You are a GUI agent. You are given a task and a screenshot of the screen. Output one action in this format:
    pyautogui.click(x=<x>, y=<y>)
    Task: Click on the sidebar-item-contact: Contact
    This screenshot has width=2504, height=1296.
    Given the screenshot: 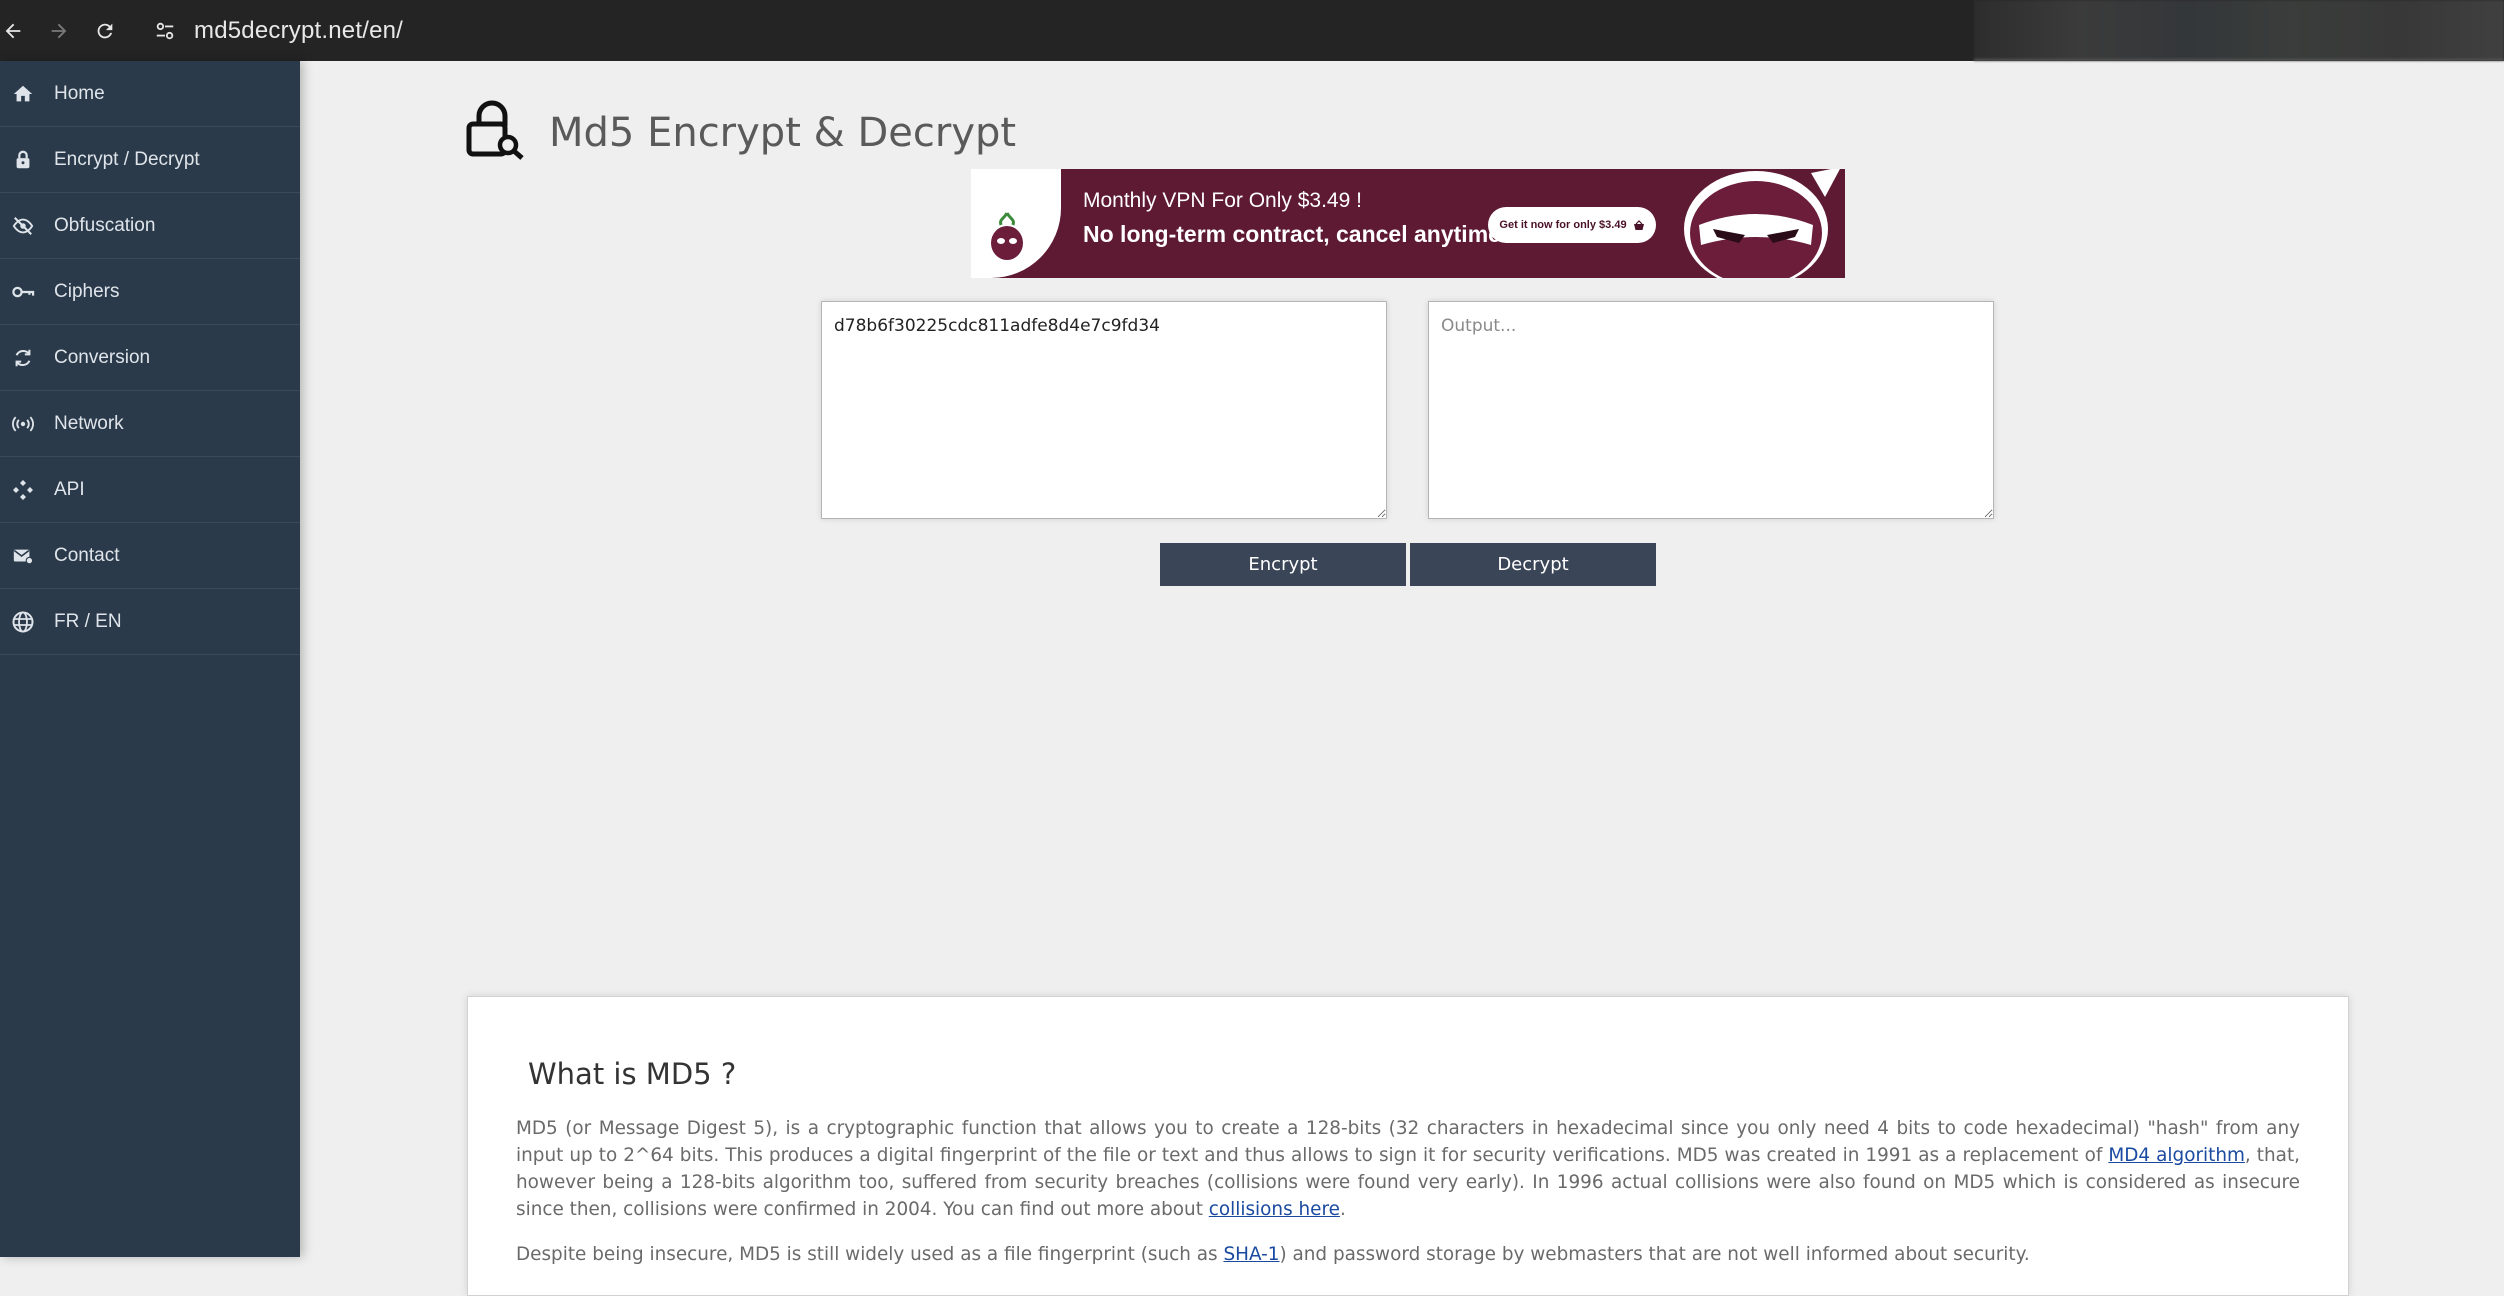 What is the action you would take?
    pyautogui.click(x=150, y=556)
    